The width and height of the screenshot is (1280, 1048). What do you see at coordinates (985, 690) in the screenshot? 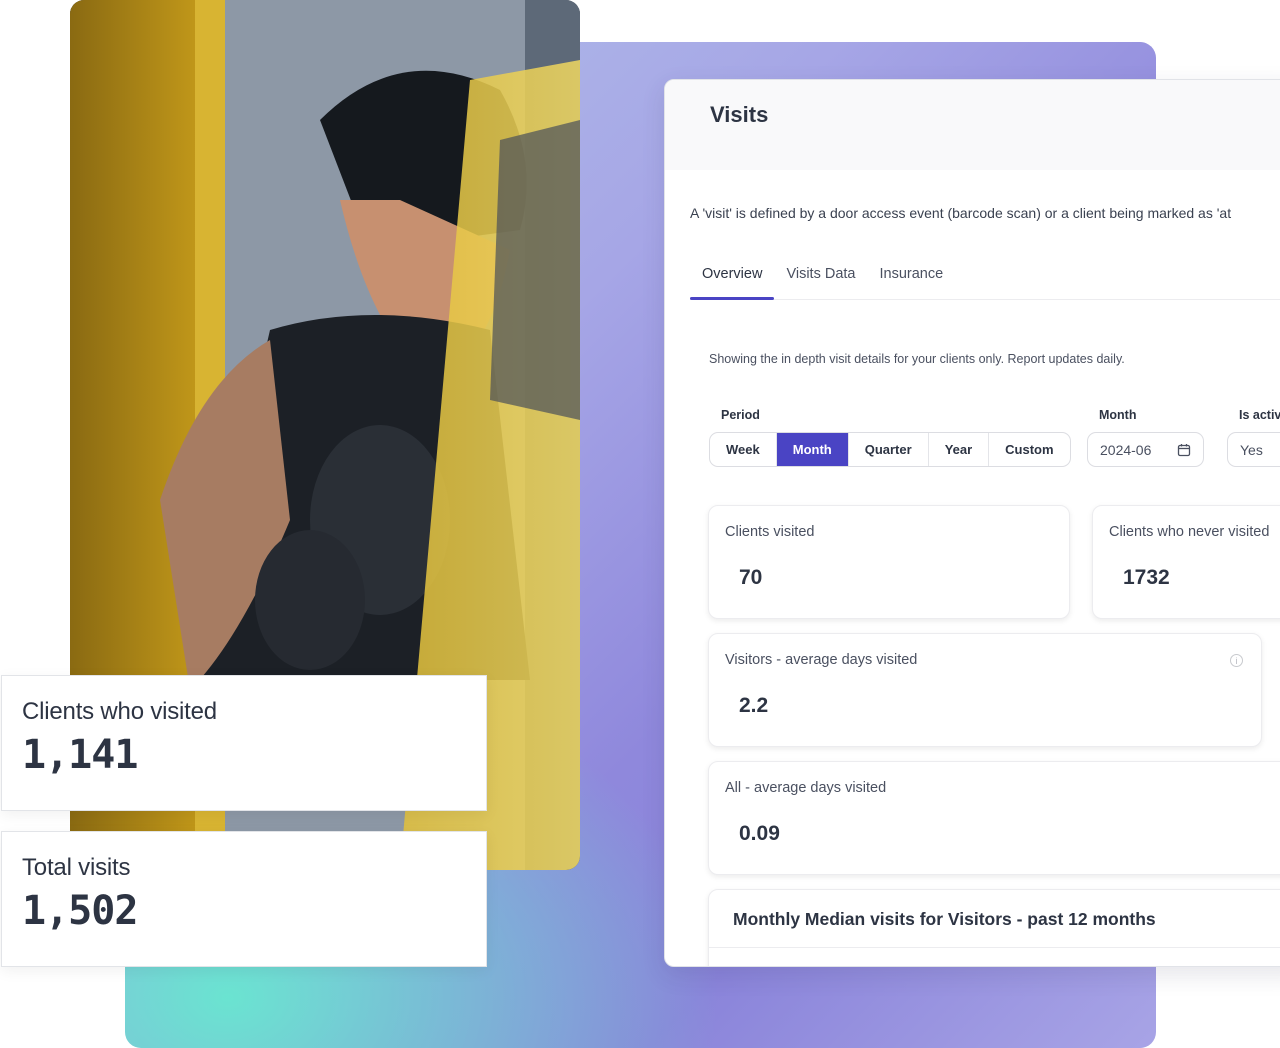
I see `metric-card-visitors-average-days: Visitors - average days visited 2.2 i` at bounding box center [985, 690].